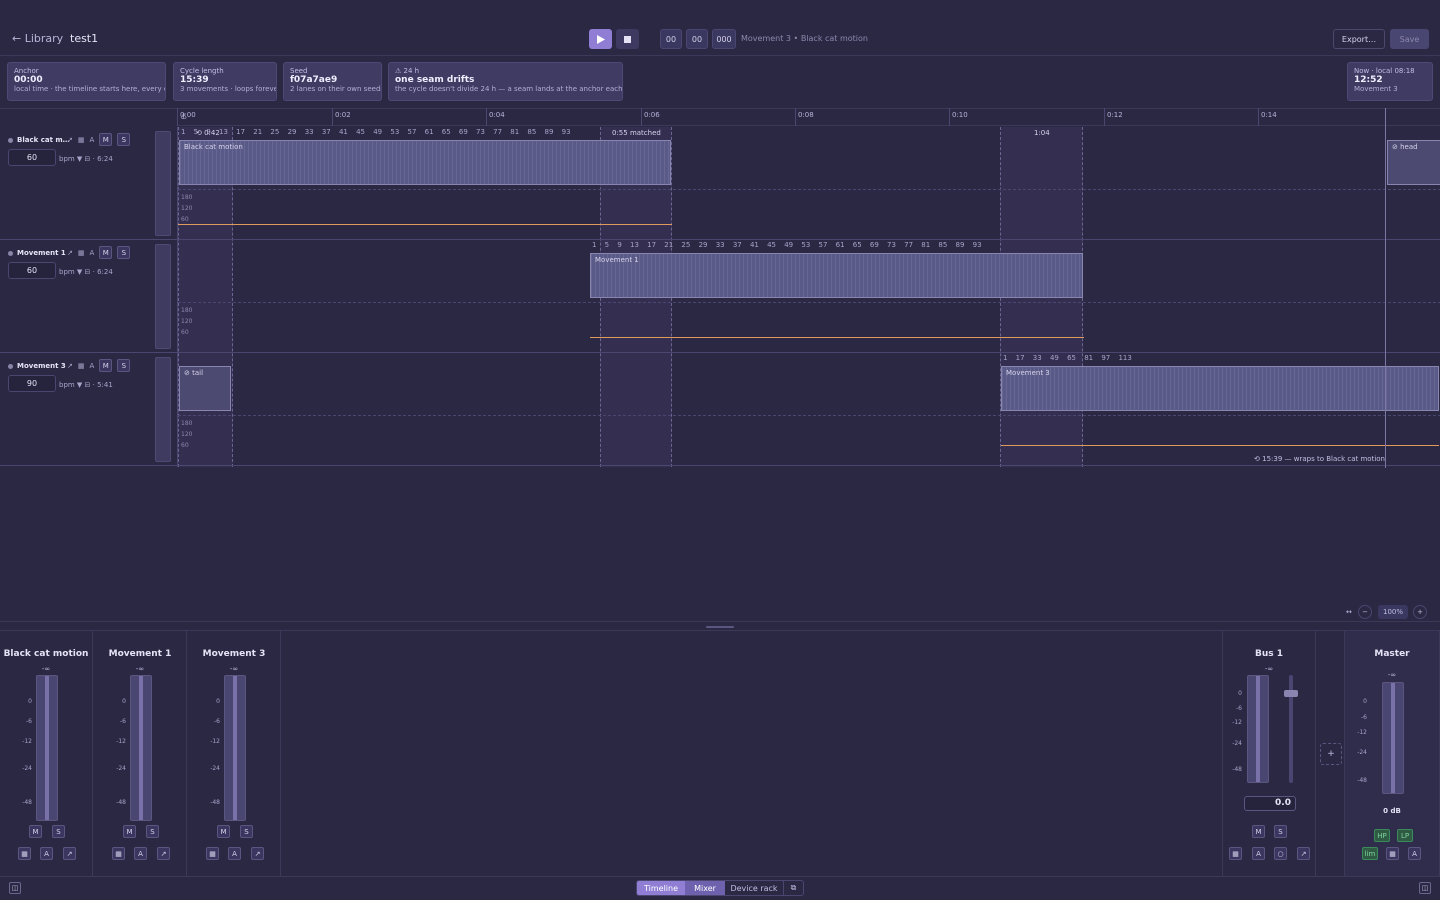 The height and width of the screenshot is (900, 1440). Describe the element at coordinates (1364, 717) in the screenshot. I see `scale-tick: -6` at that location.